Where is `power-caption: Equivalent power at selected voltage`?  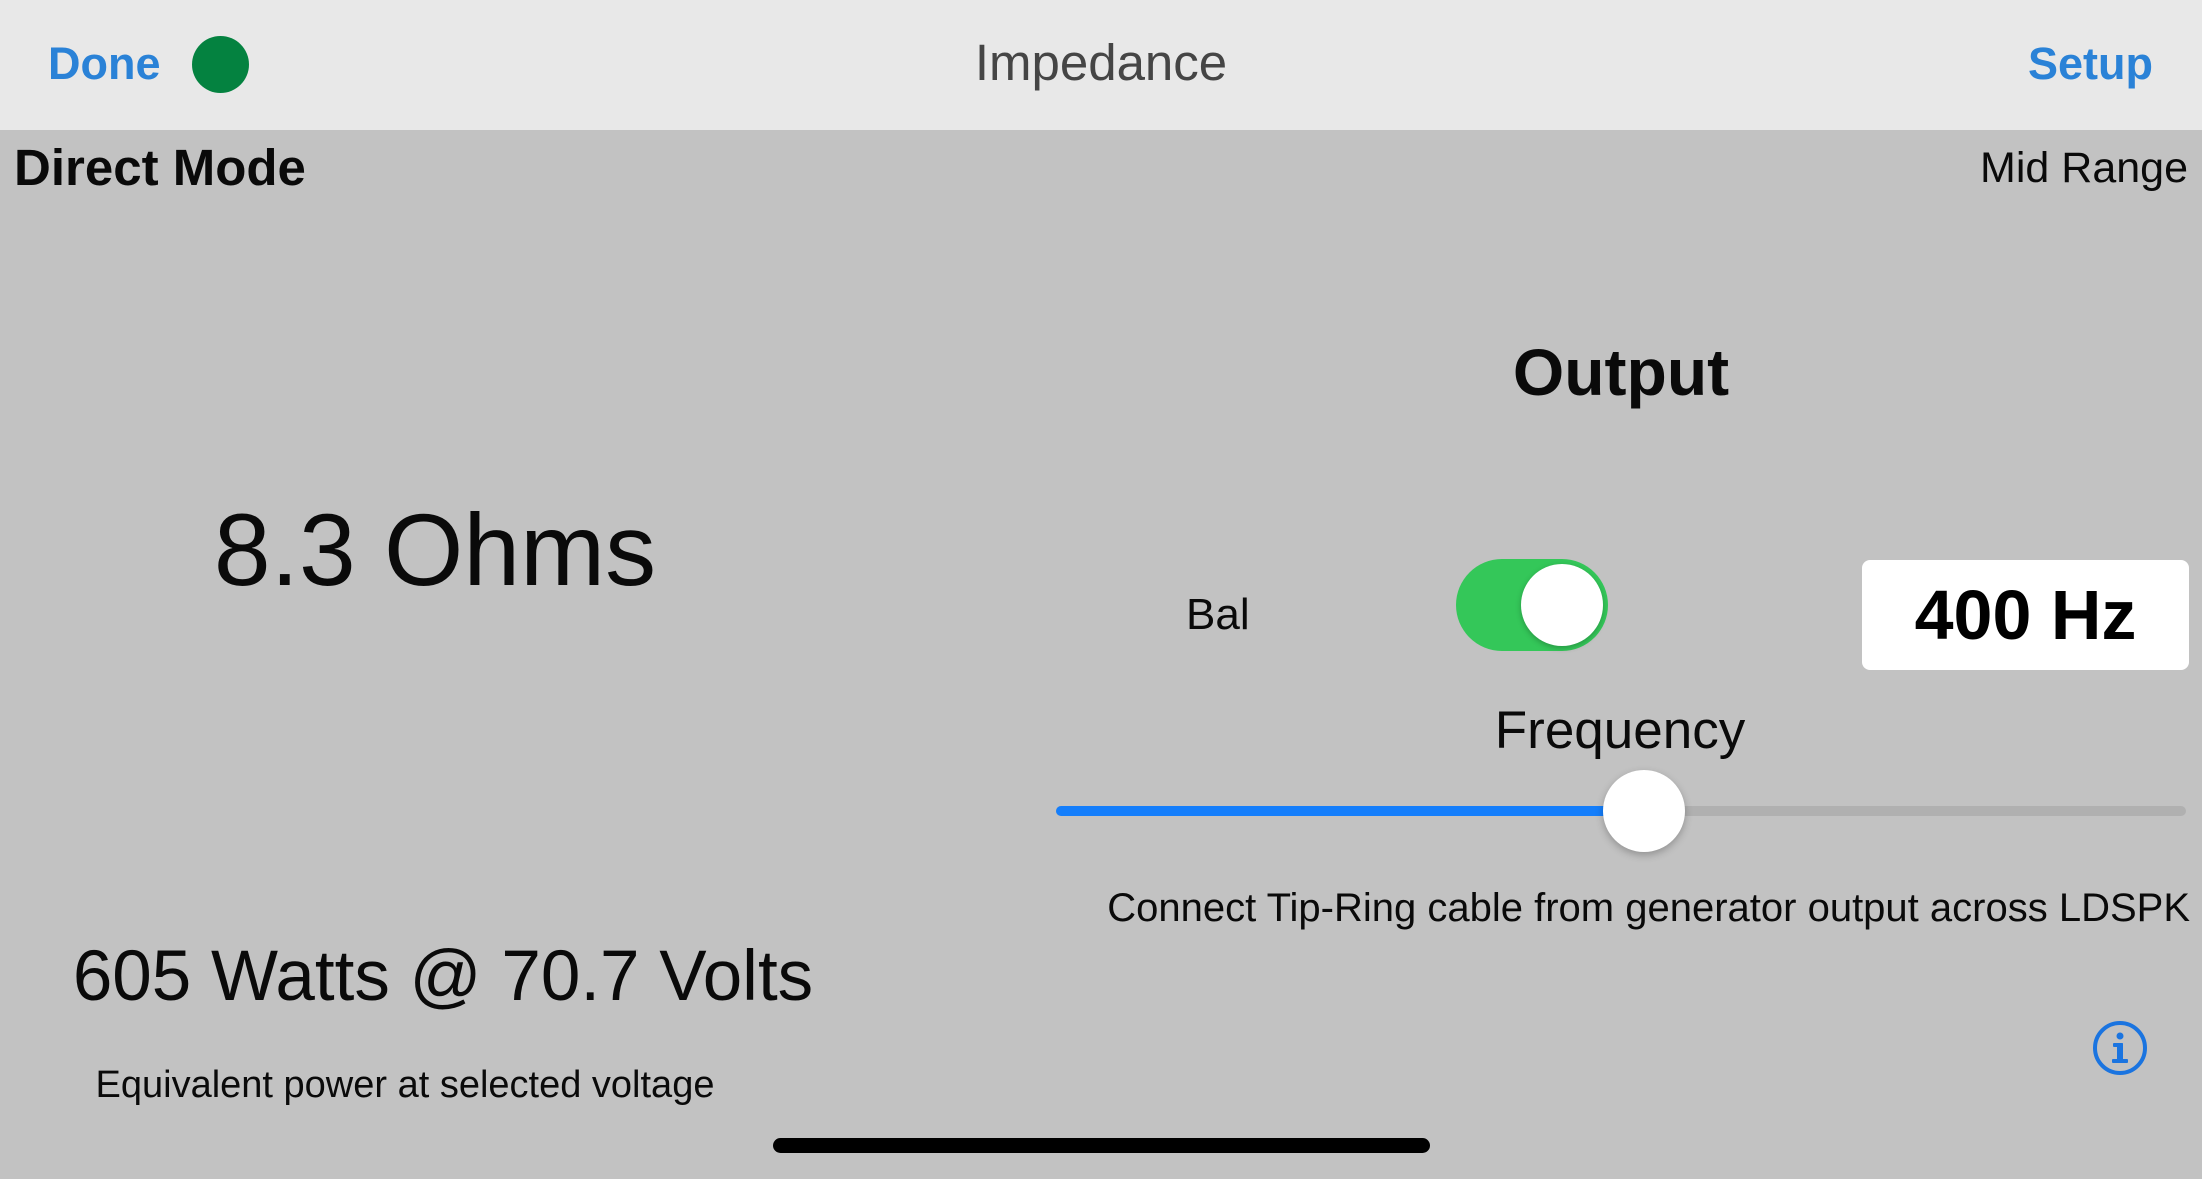
power-caption: Equivalent power at selected voltage is located at coordinates (405, 1085).